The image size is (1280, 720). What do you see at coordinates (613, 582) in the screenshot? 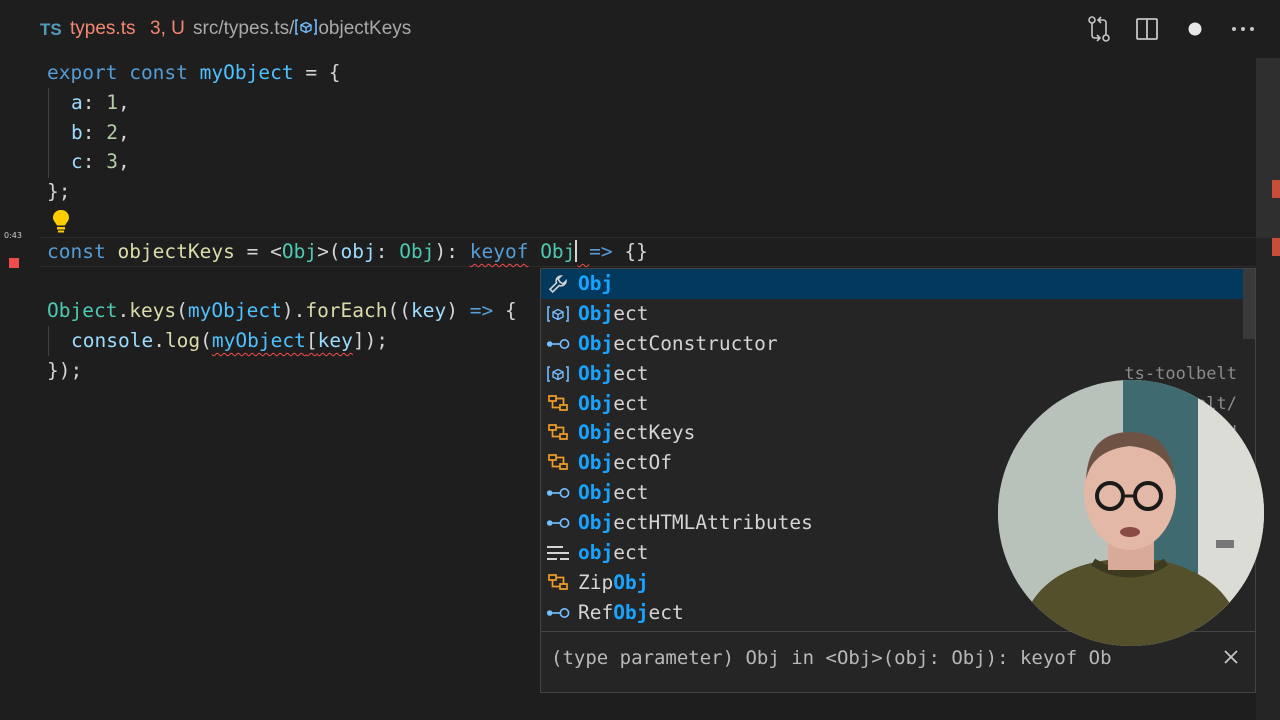
I see `suggestion-label: ZipObj` at bounding box center [613, 582].